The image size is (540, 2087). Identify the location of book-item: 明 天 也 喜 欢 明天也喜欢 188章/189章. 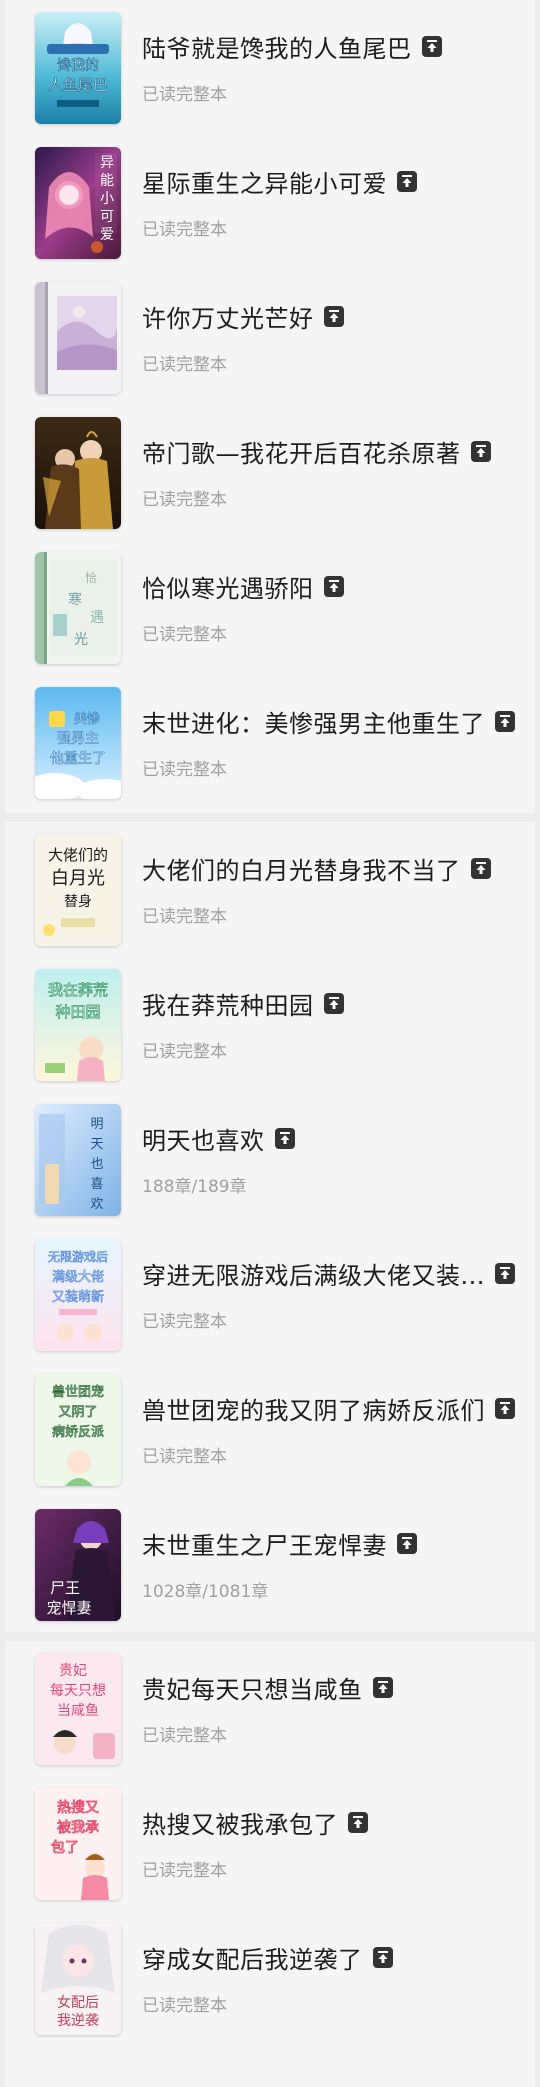
(270, 1159).